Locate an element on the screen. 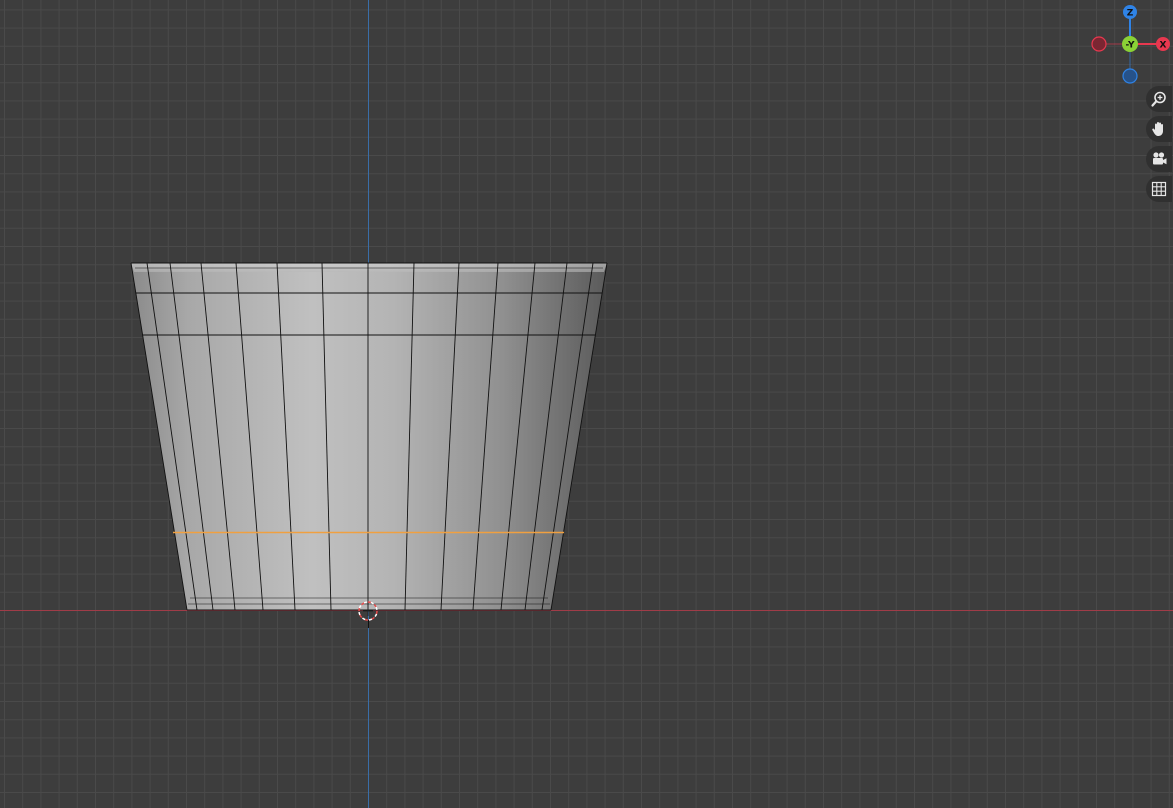 This screenshot has width=1173, height=808. pan-button is located at coordinates (1159, 129).